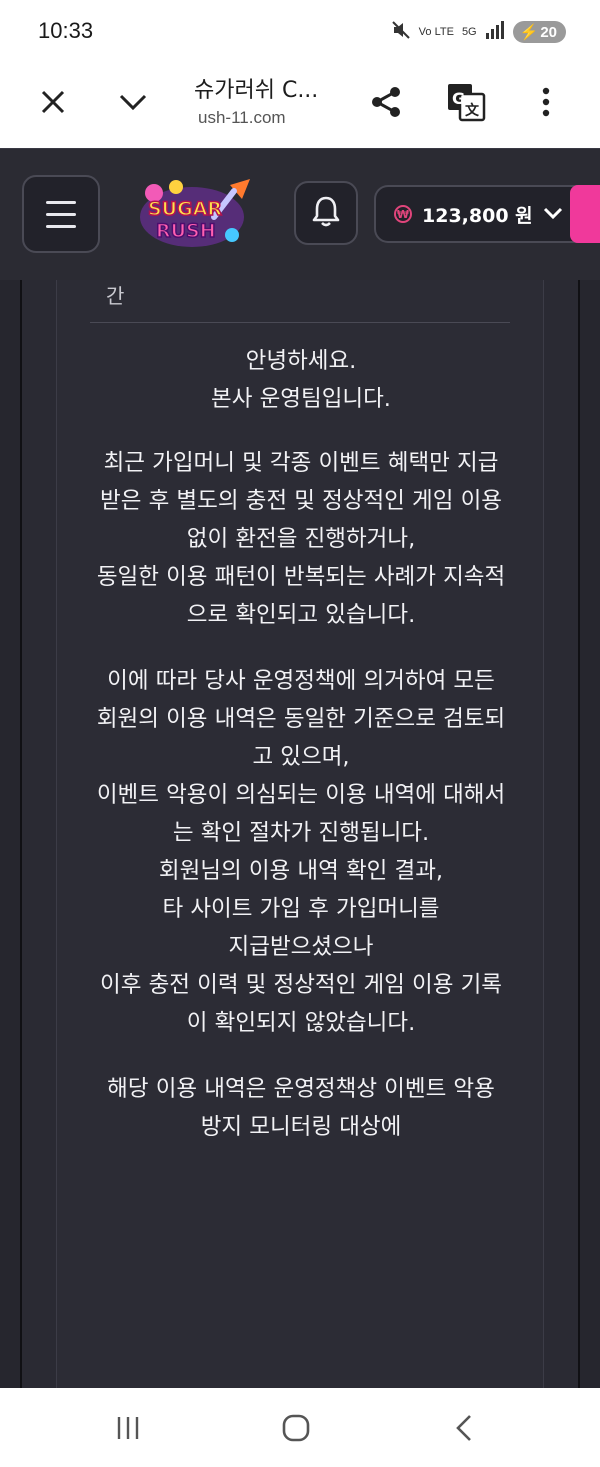 The width and height of the screenshot is (600, 1467). I want to click on text-line: 본사 운영팀입니다., so click(301, 399).